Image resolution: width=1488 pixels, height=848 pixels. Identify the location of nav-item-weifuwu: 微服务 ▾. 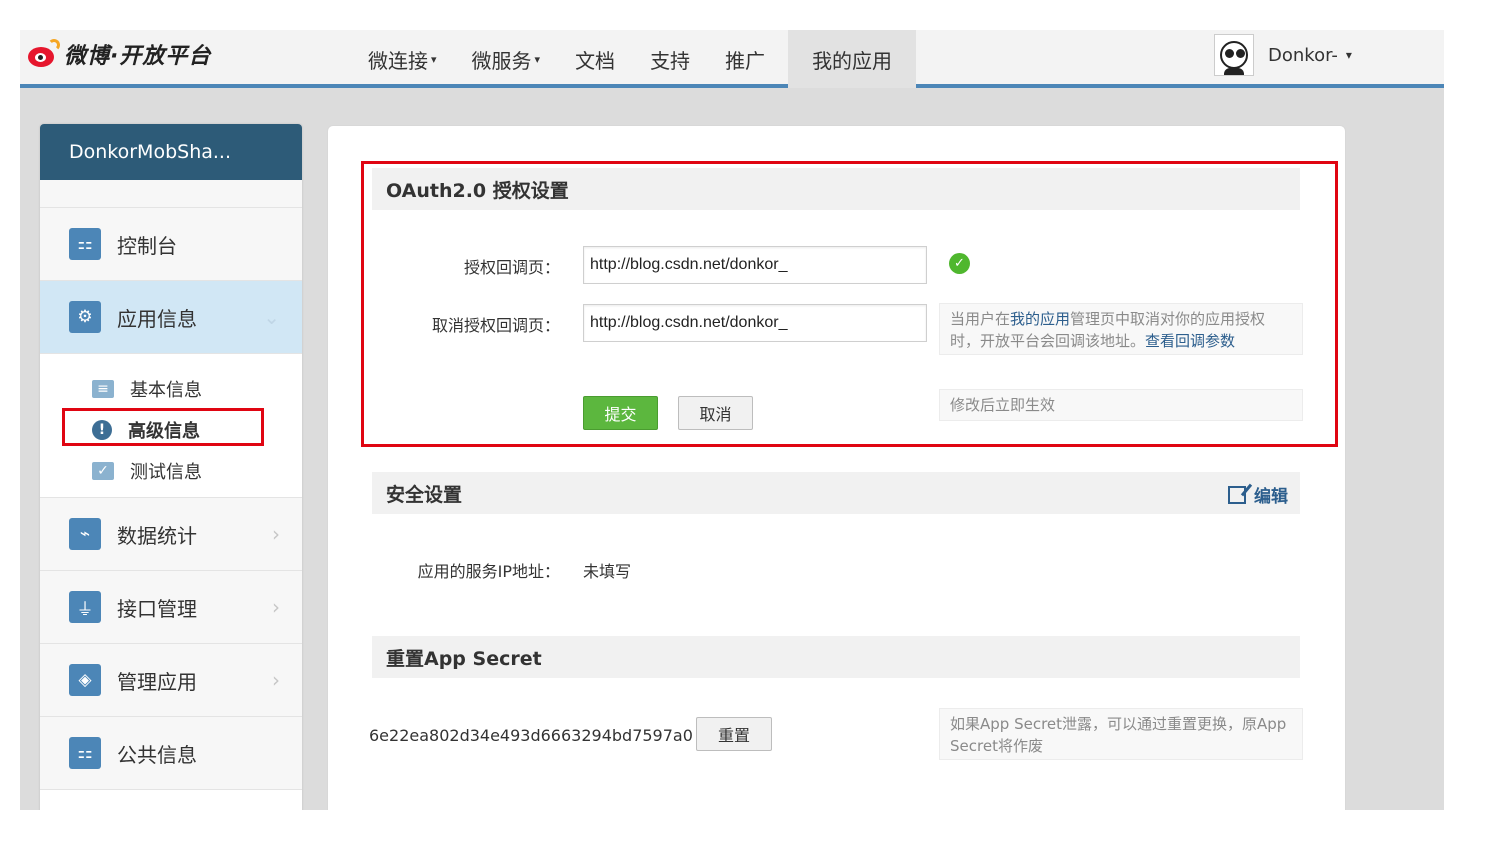
(506, 59).